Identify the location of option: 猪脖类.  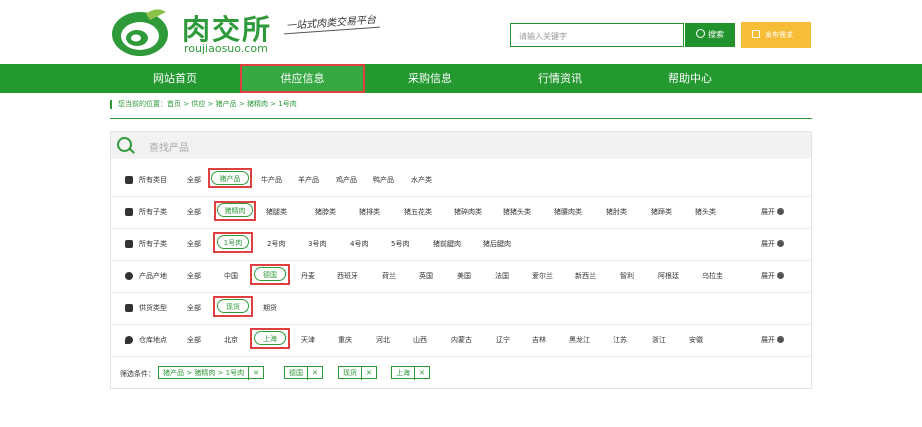
(325, 212).